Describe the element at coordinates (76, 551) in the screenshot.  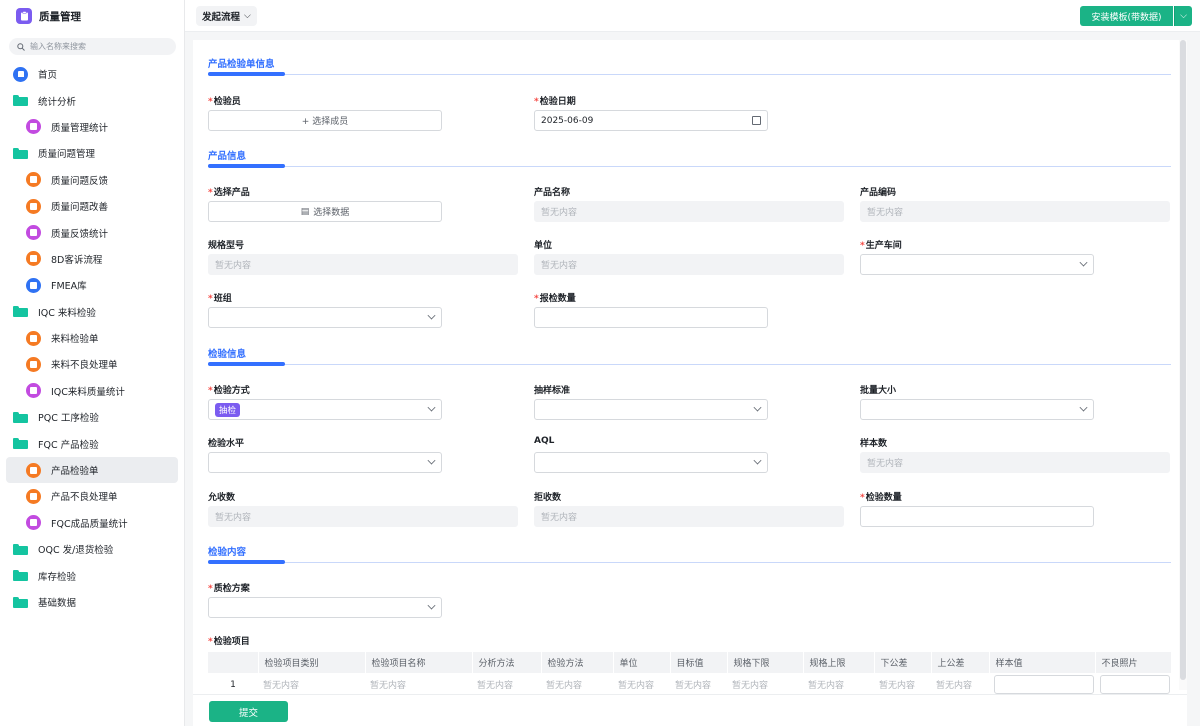
I see `sidebar-item-label: OQC 发/退货检验` at that location.